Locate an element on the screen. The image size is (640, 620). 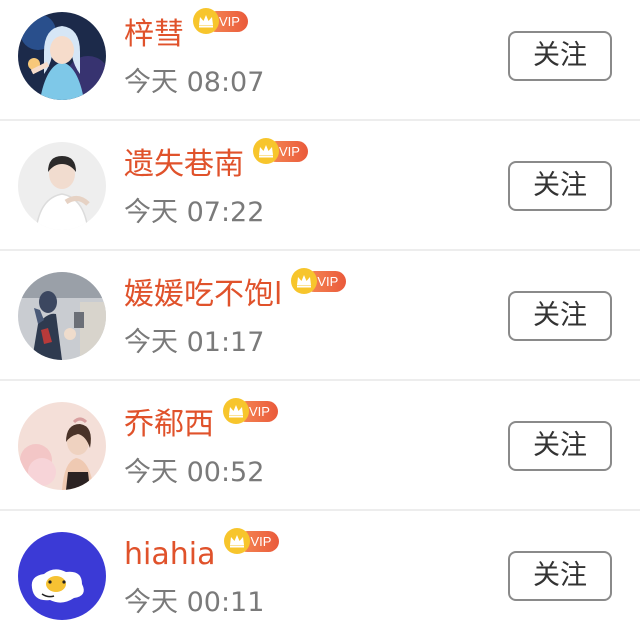
follow-time: 今天 07:22 is located at coordinates (194, 212).